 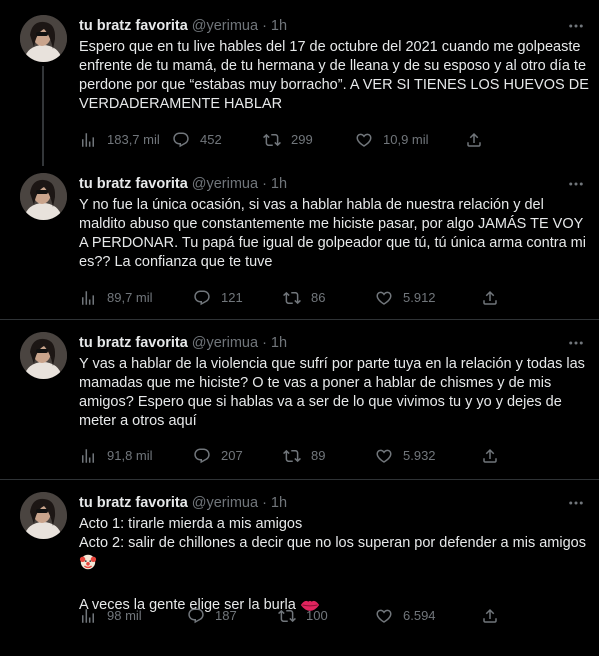 I want to click on like-button: 10,9 mil, so click(x=410, y=139).